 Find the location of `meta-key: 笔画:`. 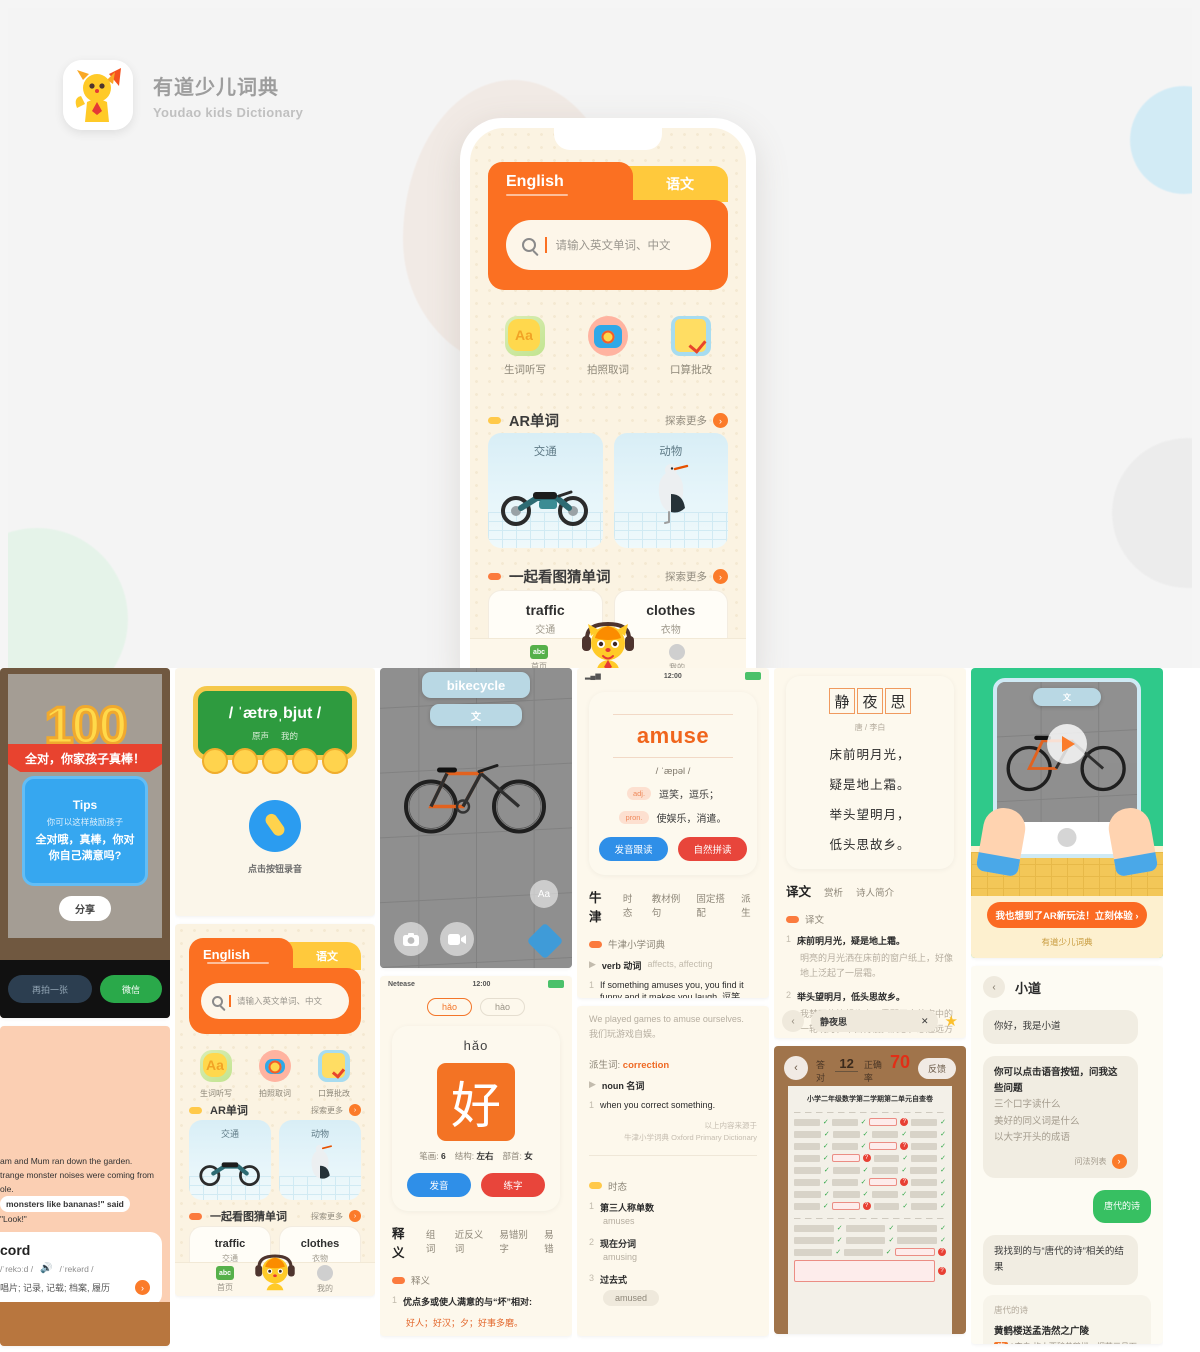

meta-key: 笔画: is located at coordinates (429, 1156).